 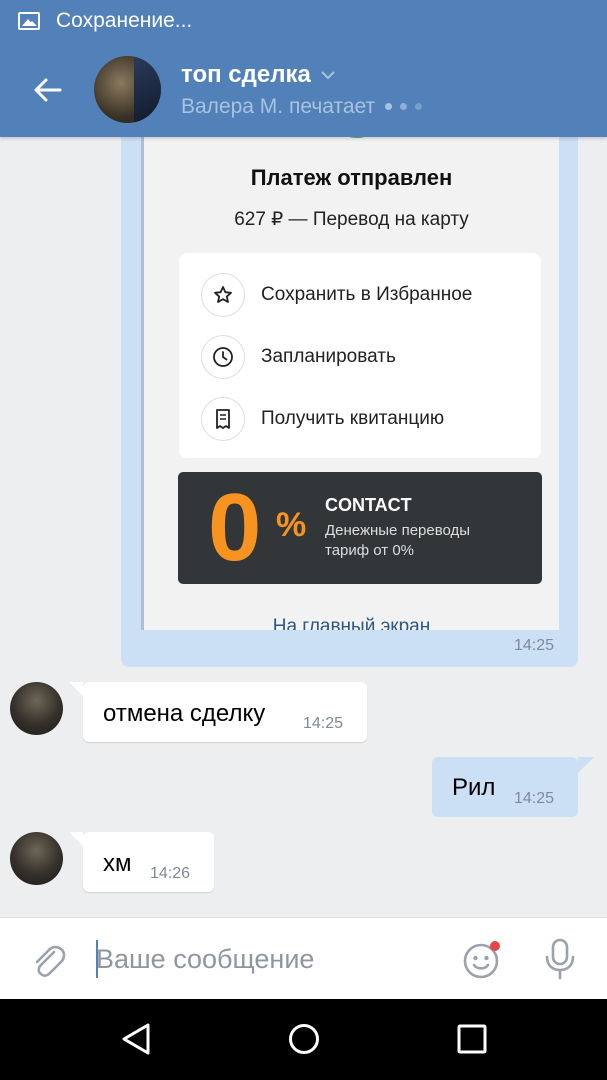 I want to click on action-save-favorites: Сохранить в Избранное, so click(x=336, y=295).